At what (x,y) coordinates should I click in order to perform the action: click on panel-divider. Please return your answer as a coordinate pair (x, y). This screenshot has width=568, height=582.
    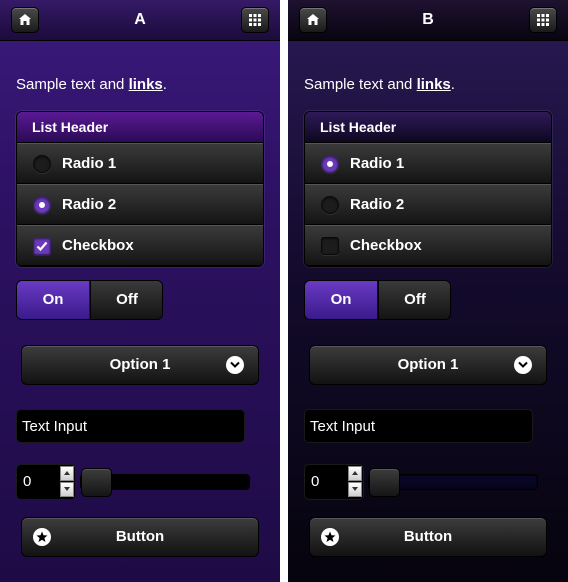
    Looking at the image, I should click on (284, 291).